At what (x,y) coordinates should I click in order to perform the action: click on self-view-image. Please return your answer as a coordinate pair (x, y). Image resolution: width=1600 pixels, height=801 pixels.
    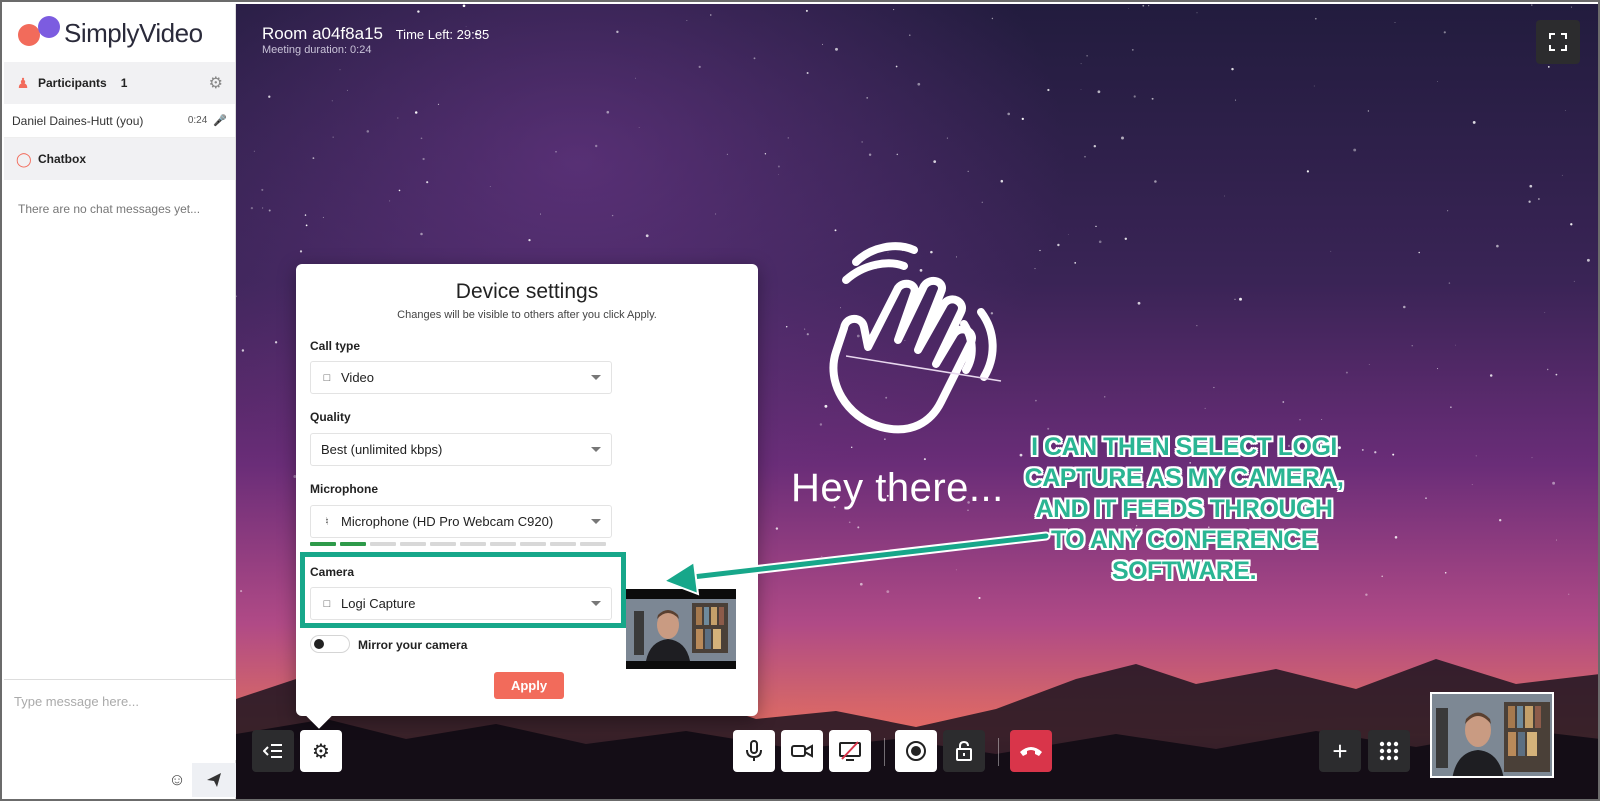
    Looking at the image, I should click on (1492, 735).